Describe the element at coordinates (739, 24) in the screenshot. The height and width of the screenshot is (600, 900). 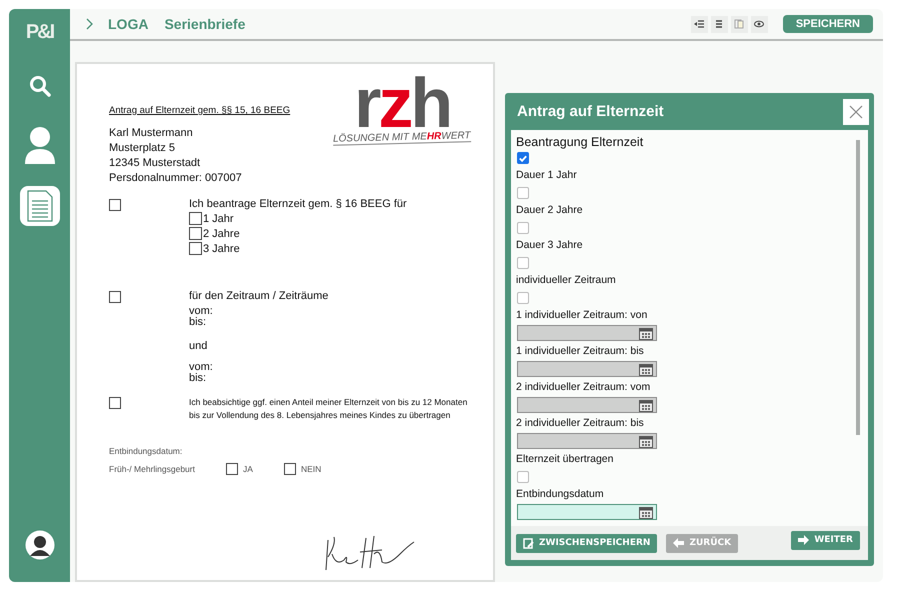
I see `pages-icon` at that location.